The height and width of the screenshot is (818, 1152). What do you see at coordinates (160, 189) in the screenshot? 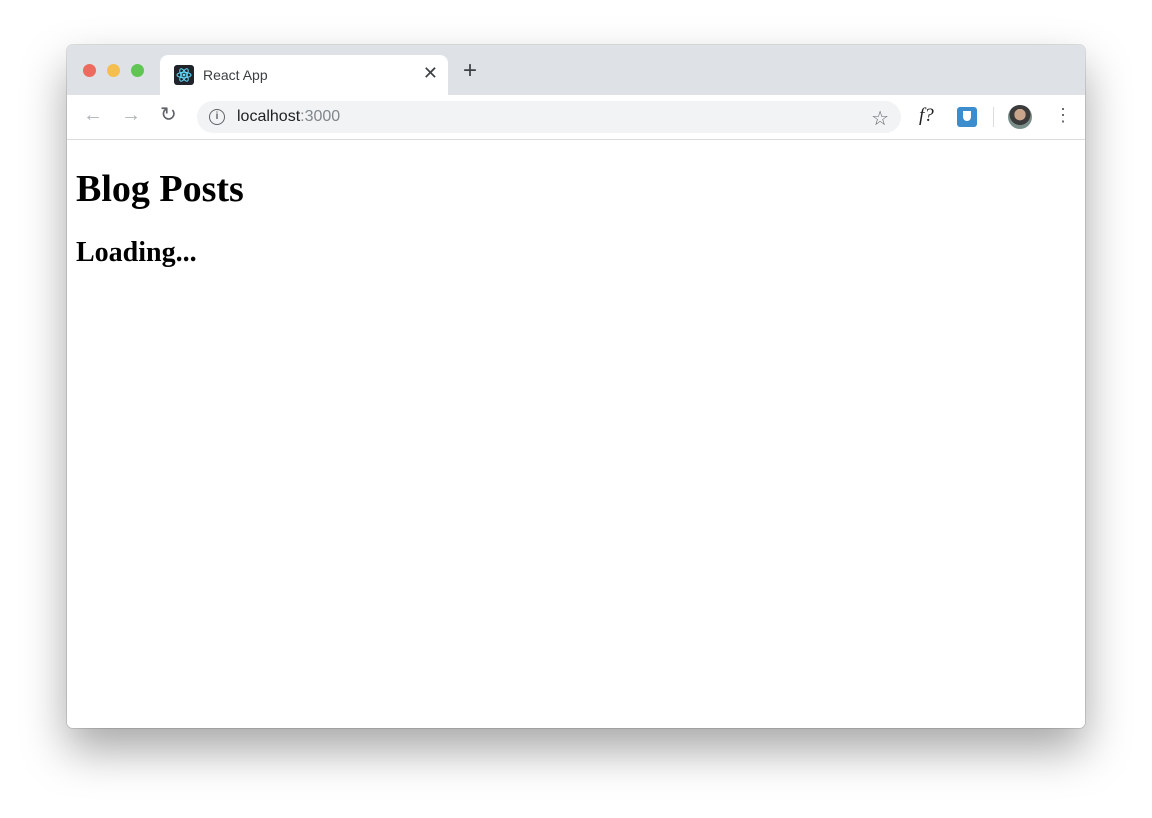
I see `page-title: Blog Posts` at bounding box center [160, 189].